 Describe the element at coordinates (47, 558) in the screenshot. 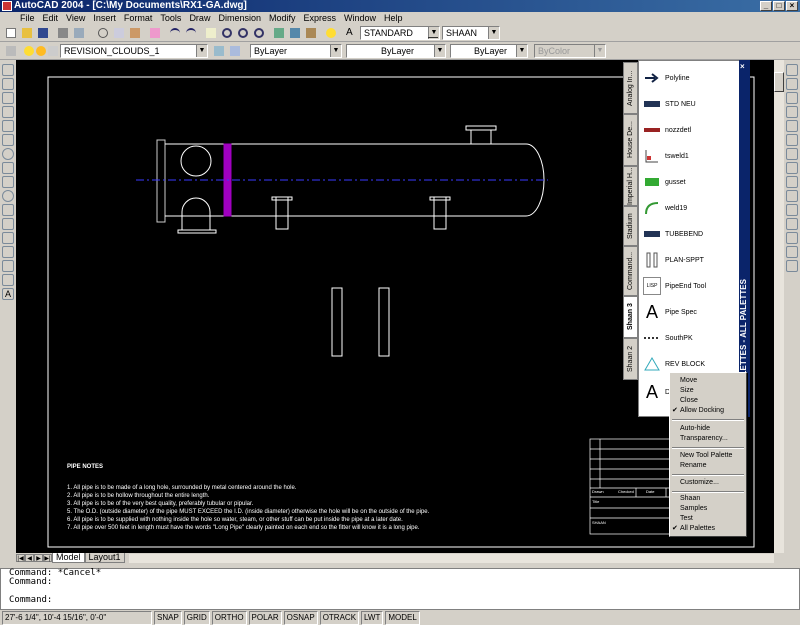

I see `last-tab-icon: ▶|` at that location.